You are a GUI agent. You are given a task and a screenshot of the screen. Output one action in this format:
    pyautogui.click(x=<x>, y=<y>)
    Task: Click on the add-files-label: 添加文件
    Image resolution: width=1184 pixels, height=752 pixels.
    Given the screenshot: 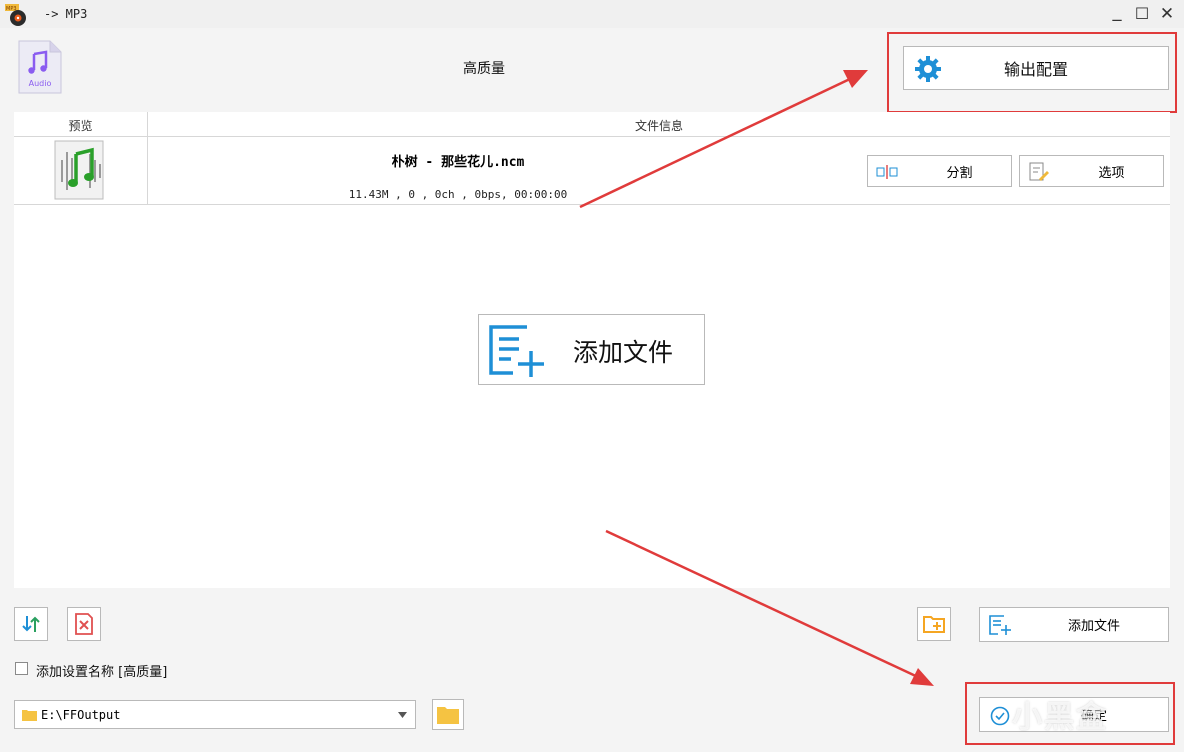 What is the action you would take?
    pyautogui.click(x=1093, y=626)
    